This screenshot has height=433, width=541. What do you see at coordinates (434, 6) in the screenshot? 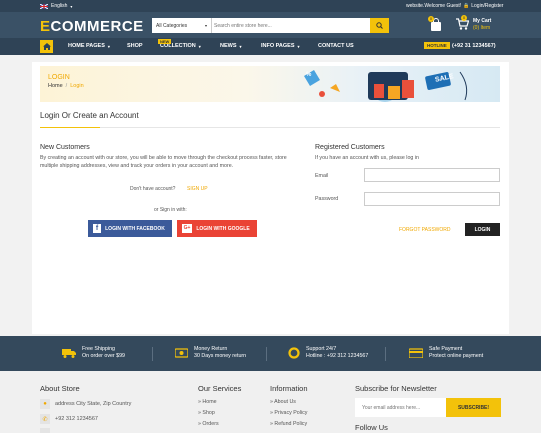
I see `welcome-text: website.Welcome Guest!` at bounding box center [434, 6].